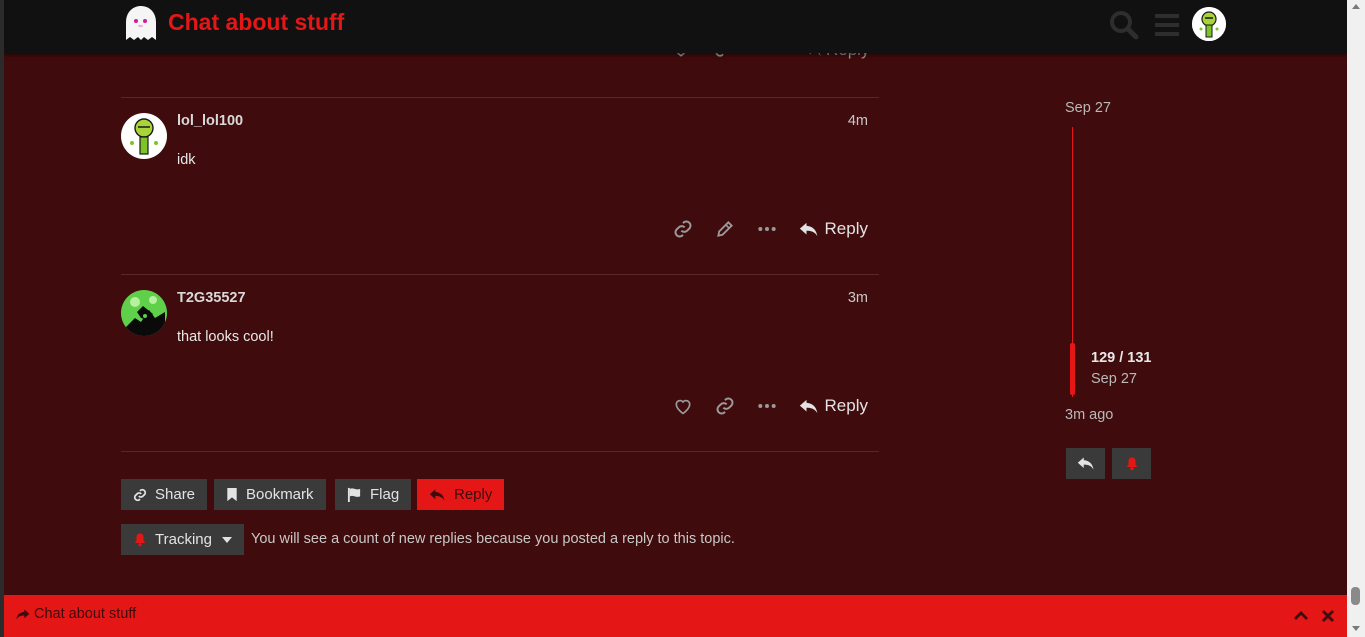  I want to click on timeline-last-activity: 3m ago, so click(1089, 415).